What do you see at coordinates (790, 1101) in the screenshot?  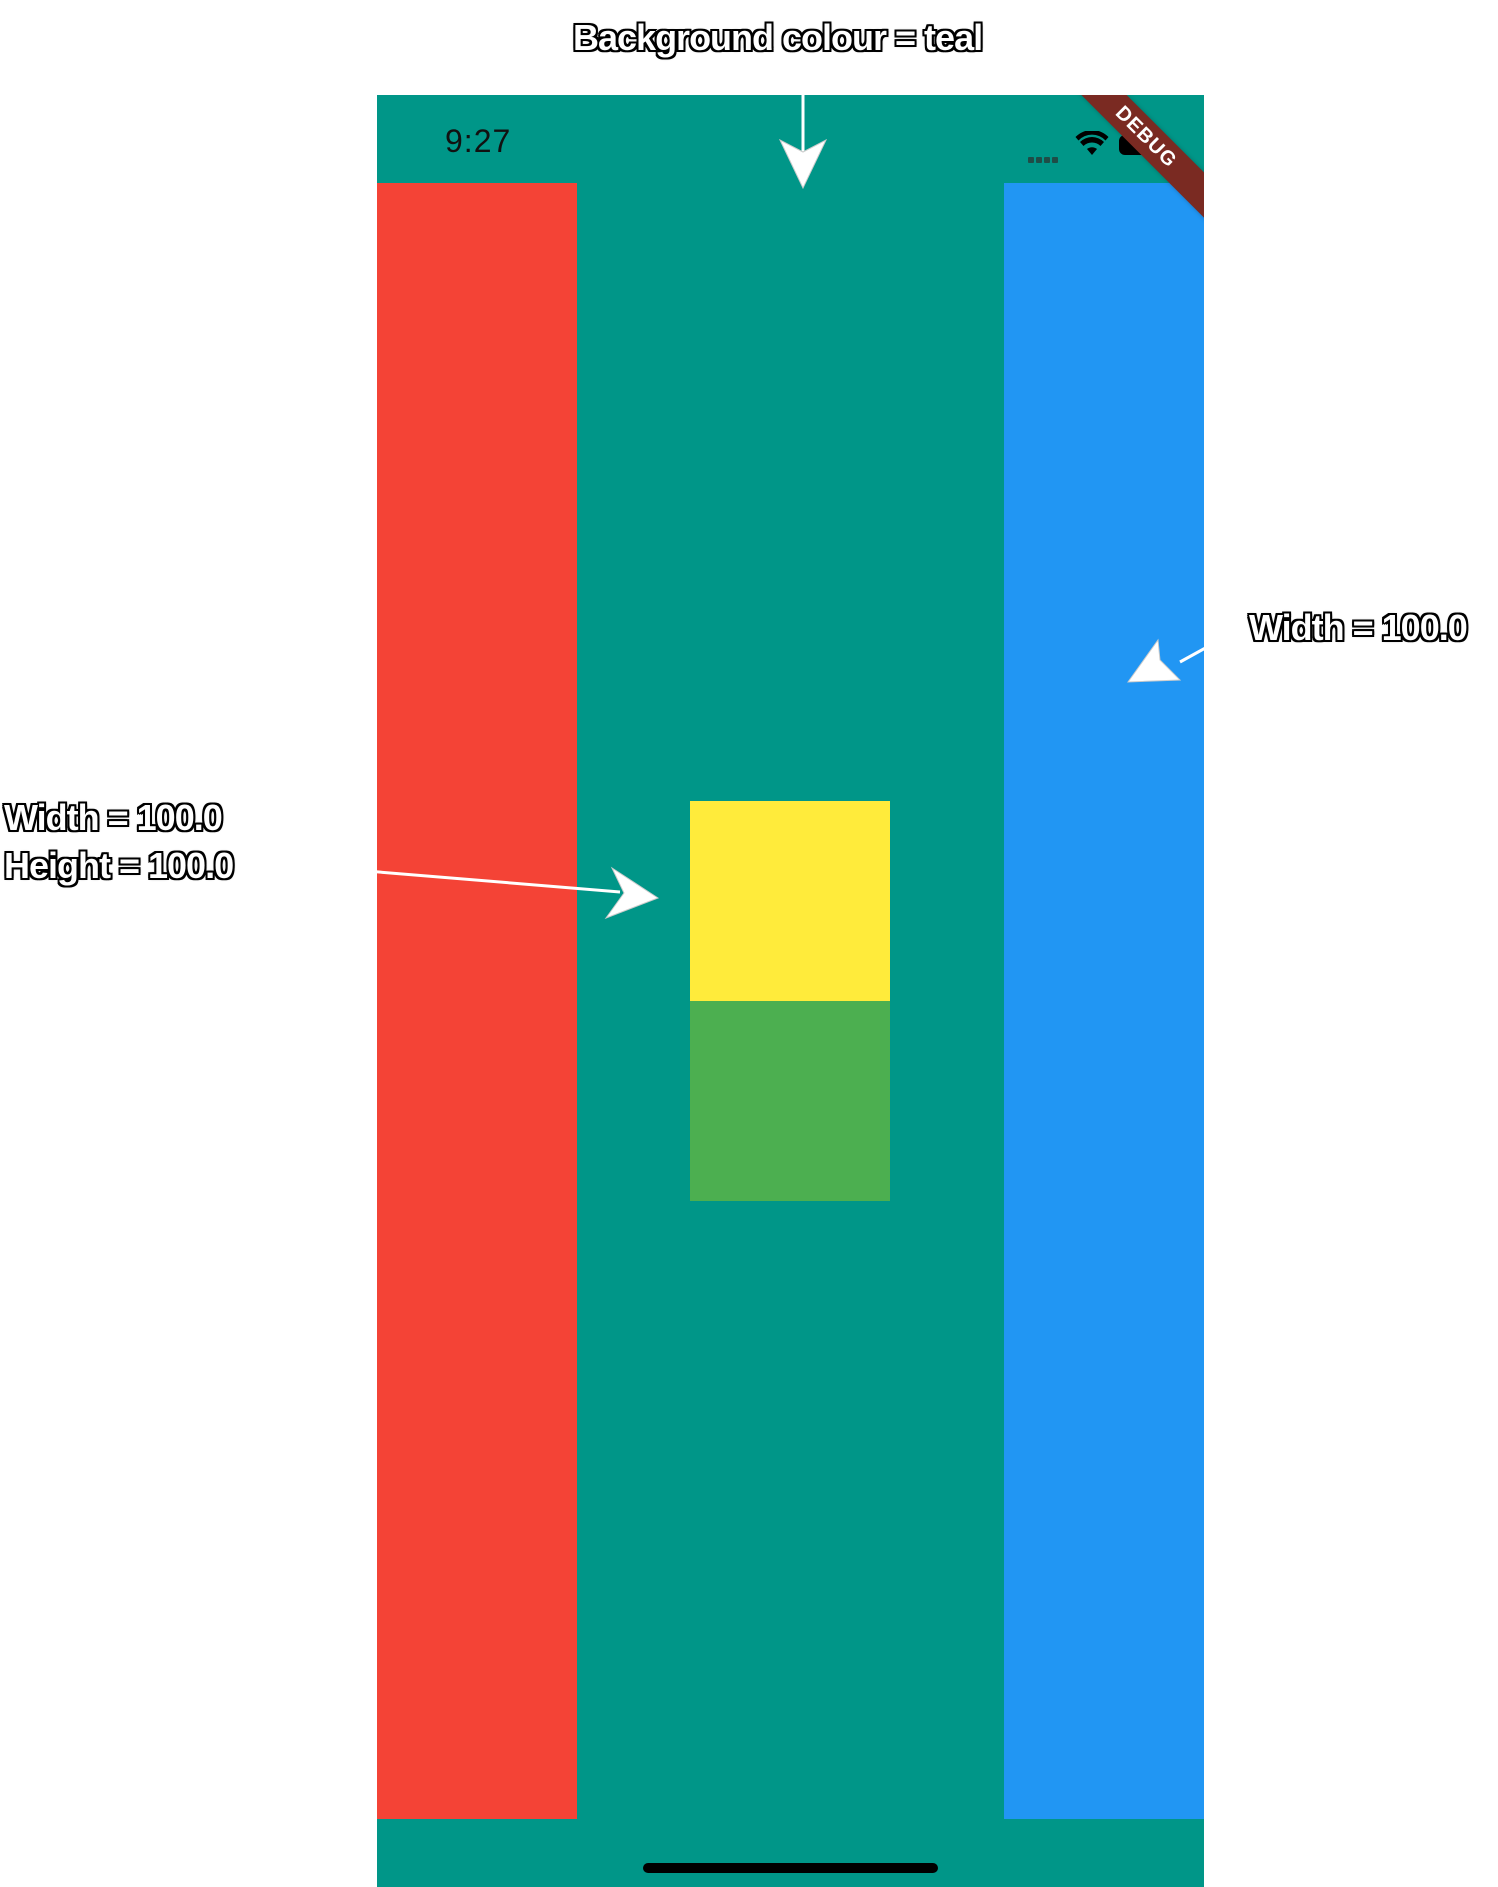 I see `green-box` at bounding box center [790, 1101].